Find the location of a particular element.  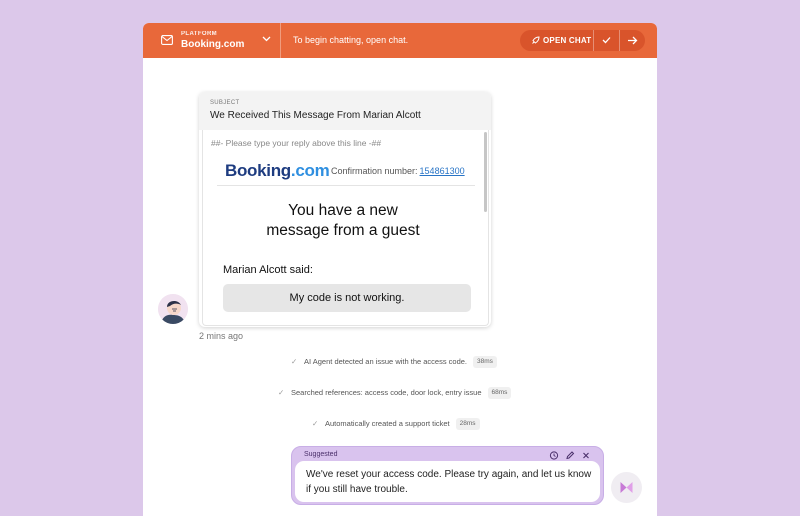

resolve-button is located at coordinates (607, 40).